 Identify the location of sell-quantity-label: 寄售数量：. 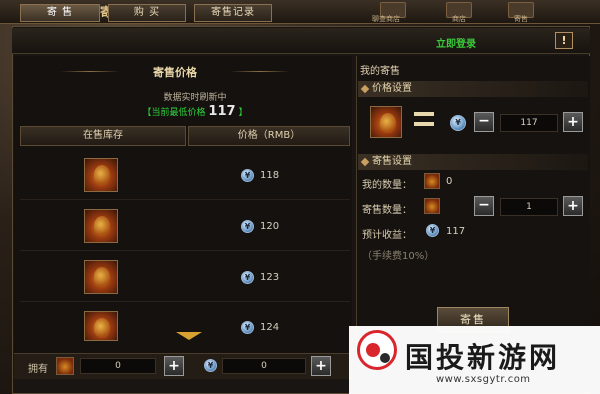
(387, 210).